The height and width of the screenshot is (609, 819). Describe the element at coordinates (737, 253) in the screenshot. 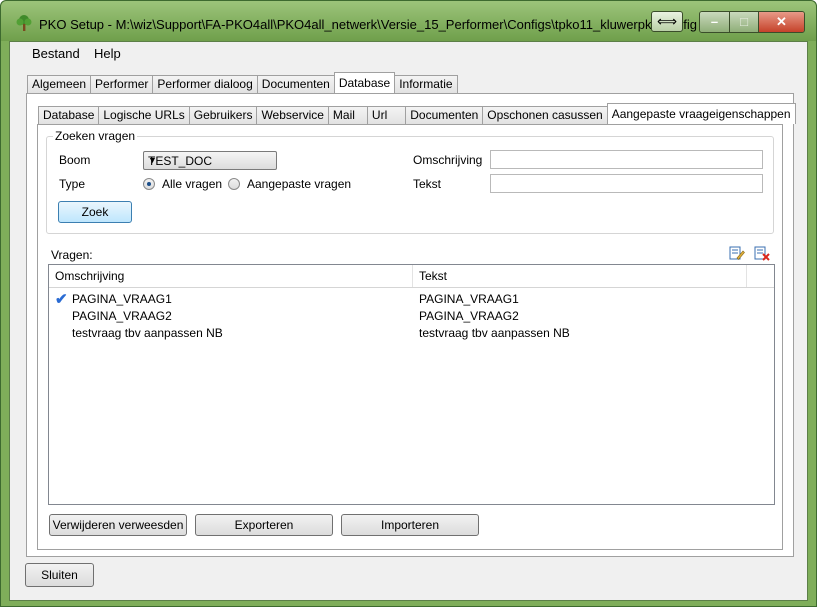

I see `edit-icon` at that location.